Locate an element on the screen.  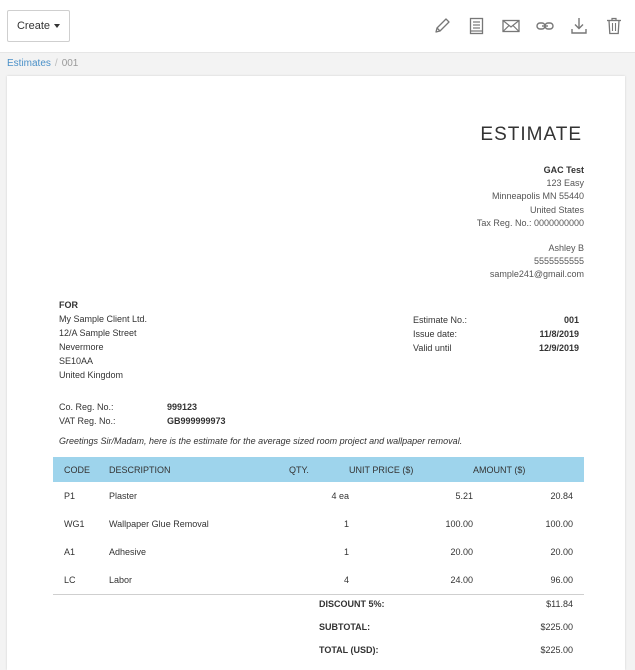
subtotal-row: SUBTOTAL: $225.00 is located at coordinates (318, 627).